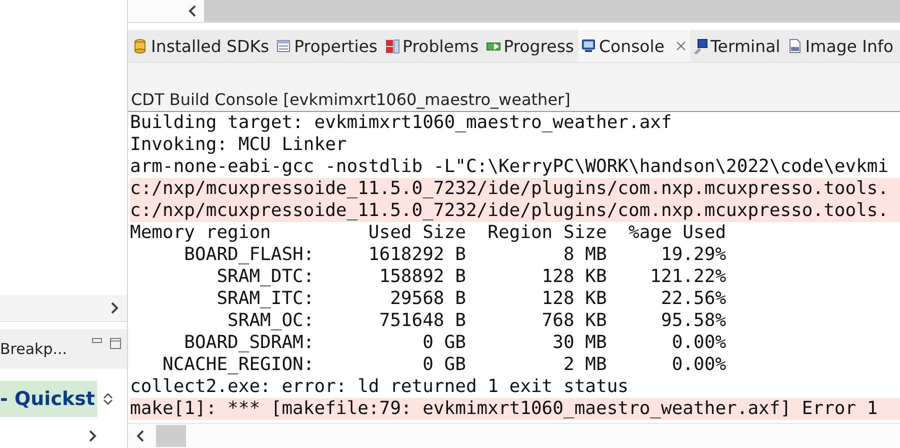 Image resolution: width=900 pixels, height=448 pixels. What do you see at coordinates (107, 402) in the screenshot?
I see `scroll-down-icon` at bounding box center [107, 402].